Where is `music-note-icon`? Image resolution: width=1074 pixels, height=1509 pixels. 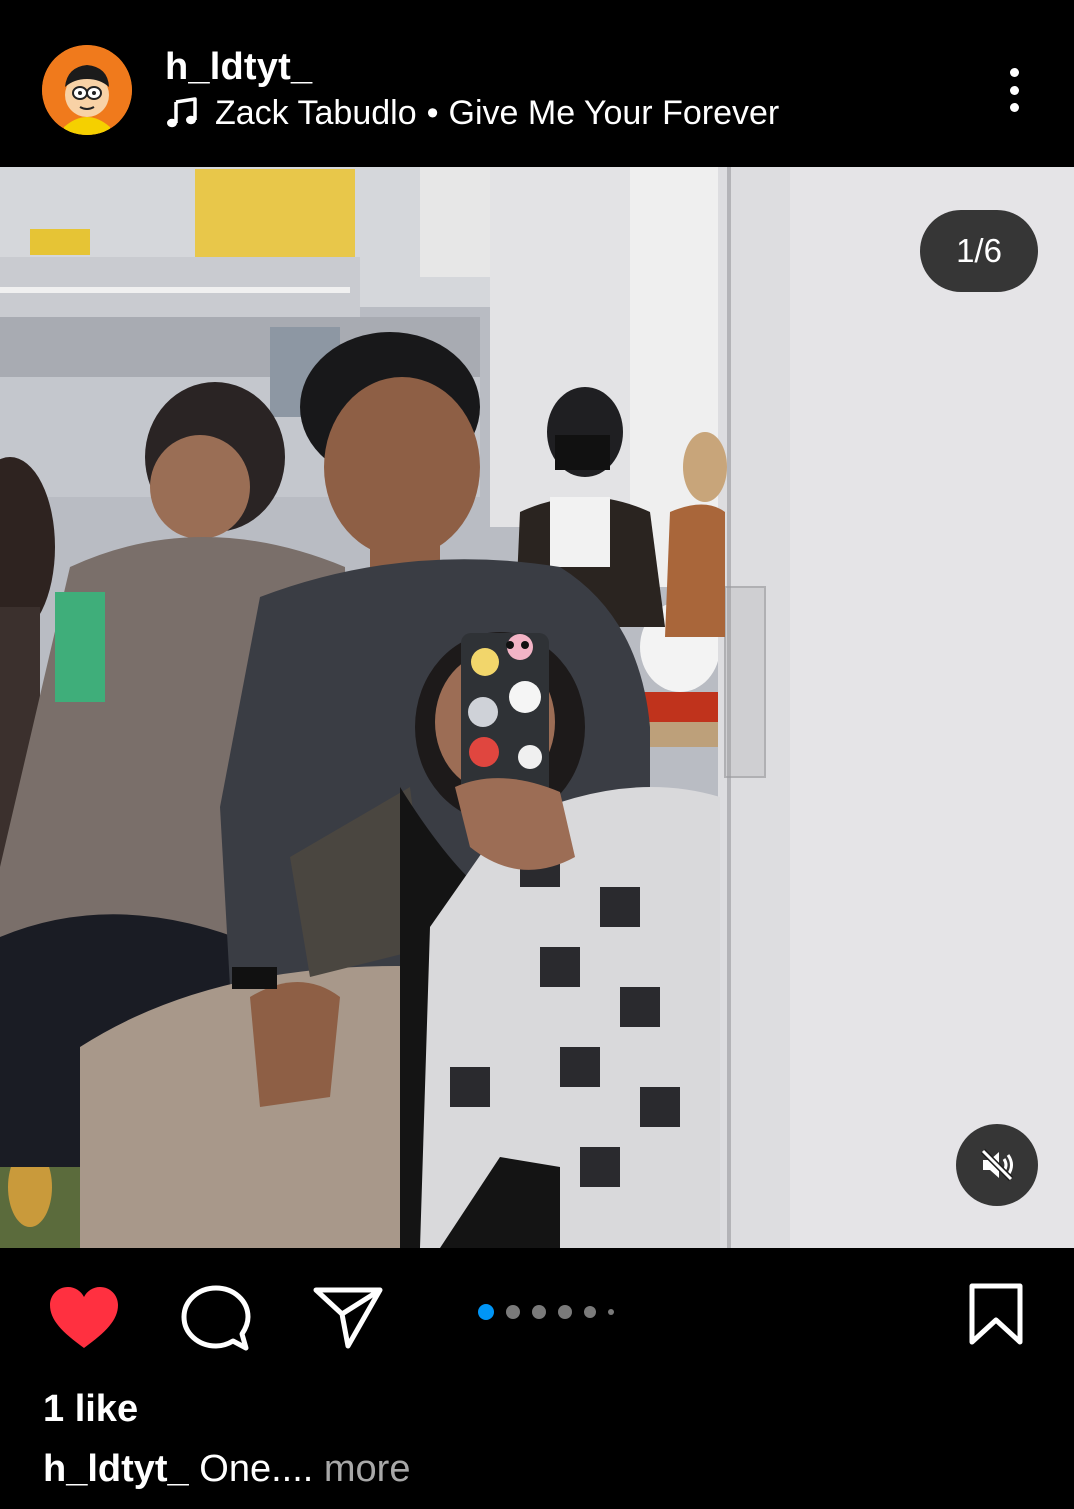 music-note-icon is located at coordinates (182, 112).